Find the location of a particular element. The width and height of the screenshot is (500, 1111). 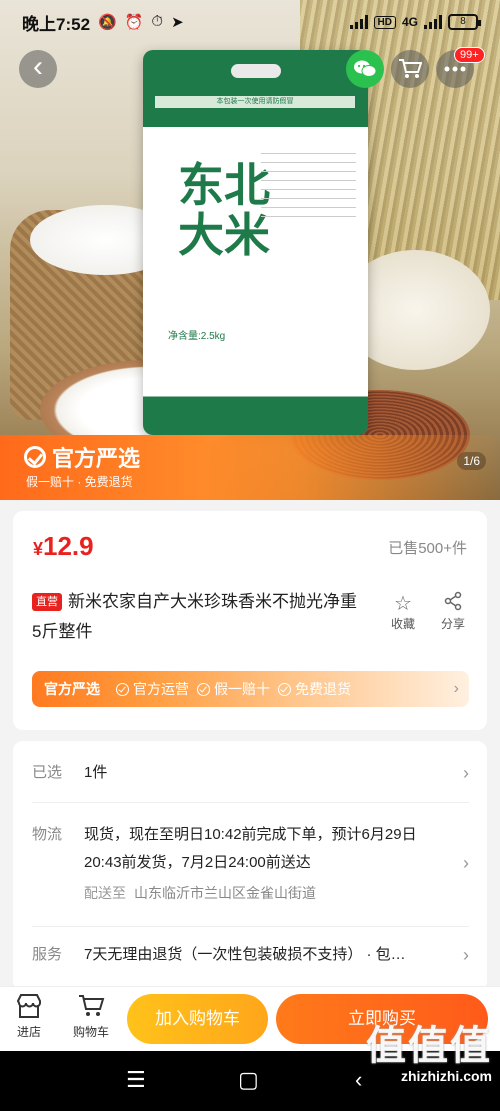

signal-icon is located at coordinates (358, 22).